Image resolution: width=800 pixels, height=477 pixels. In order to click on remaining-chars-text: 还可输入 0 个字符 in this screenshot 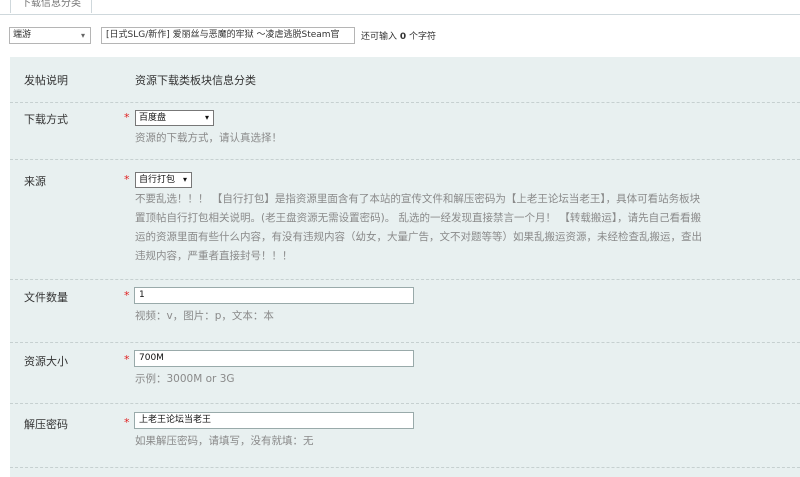, I will do `click(398, 35)`.